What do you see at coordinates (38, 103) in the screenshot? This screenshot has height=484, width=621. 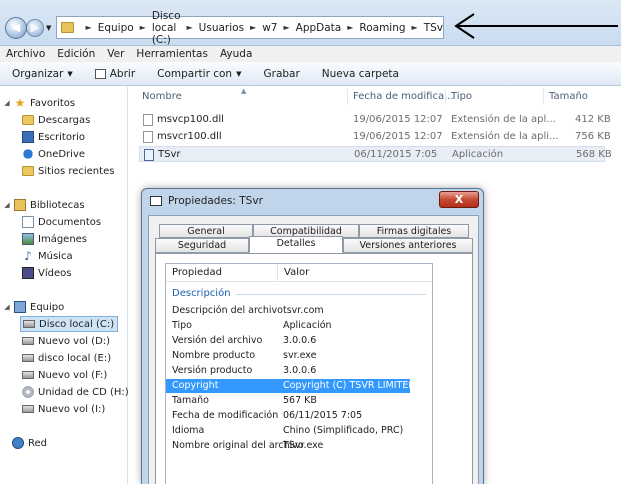 I see `nav-favorites: ◢ ★ Favoritos` at bounding box center [38, 103].